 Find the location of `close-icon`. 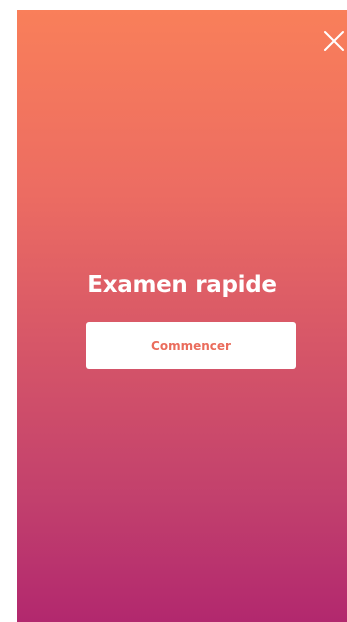

close-icon is located at coordinates (334, 41).